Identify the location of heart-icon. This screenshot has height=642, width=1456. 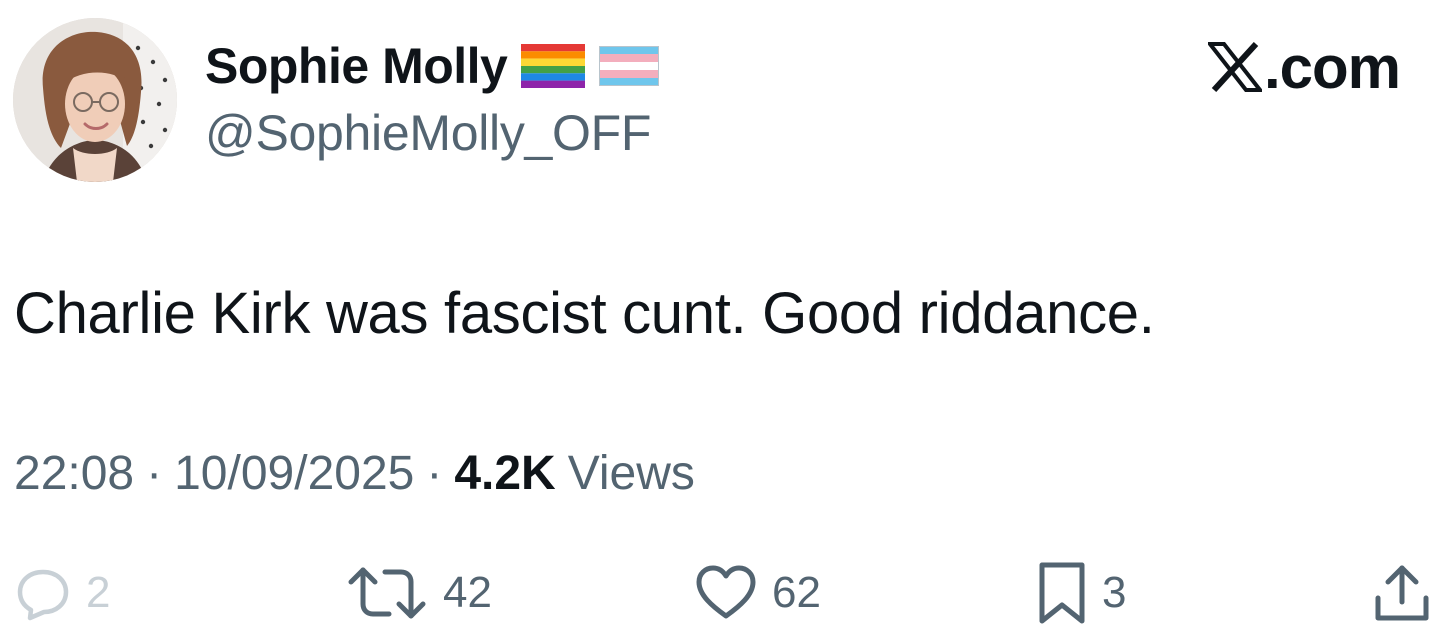
(726, 592).